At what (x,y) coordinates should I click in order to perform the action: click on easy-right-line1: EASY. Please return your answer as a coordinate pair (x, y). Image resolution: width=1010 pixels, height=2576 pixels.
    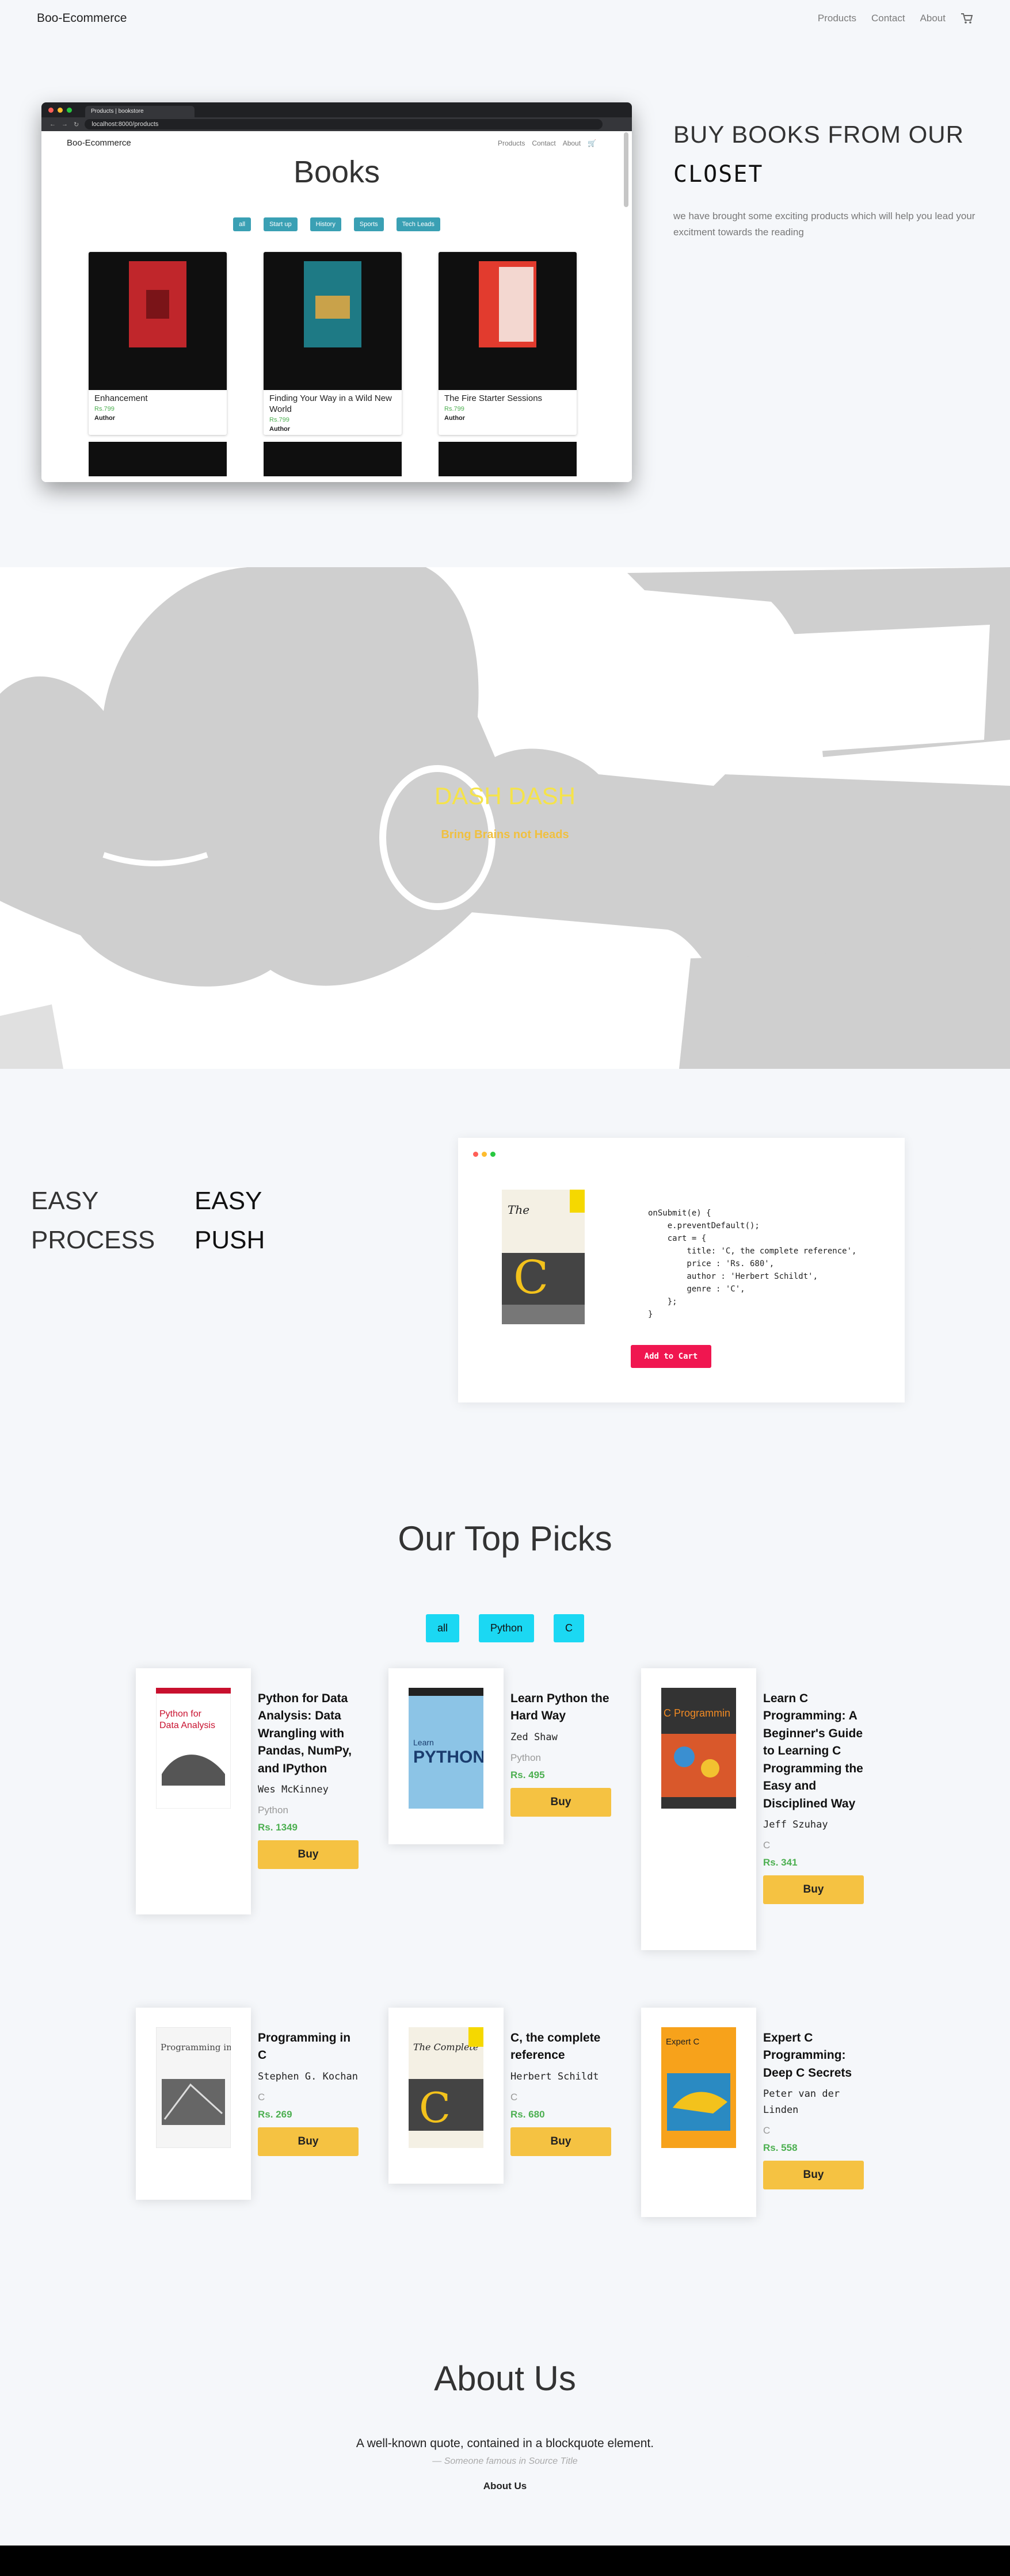
    Looking at the image, I should click on (228, 1201).